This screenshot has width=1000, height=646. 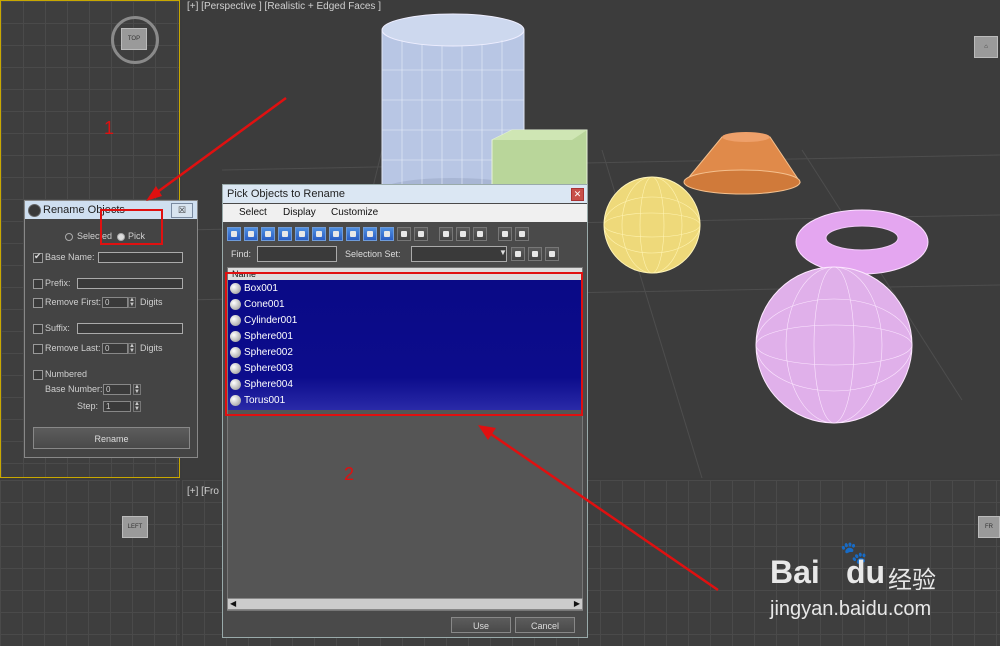 What do you see at coordinates (503, 252) in the screenshot?
I see `chevron-down-icon: ▼` at bounding box center [503, 252].